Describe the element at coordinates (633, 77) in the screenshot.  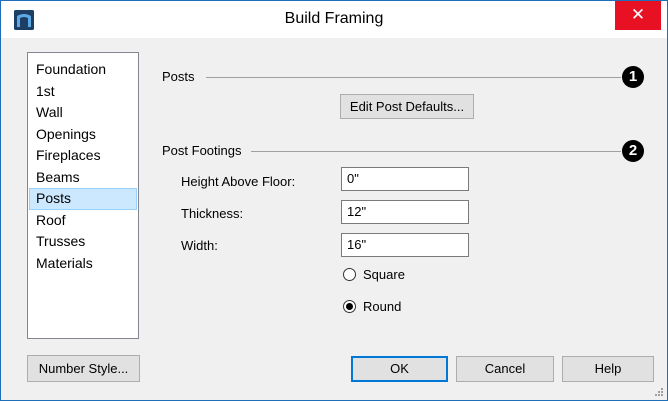
I see `callout-1-icon: 1` at that location.